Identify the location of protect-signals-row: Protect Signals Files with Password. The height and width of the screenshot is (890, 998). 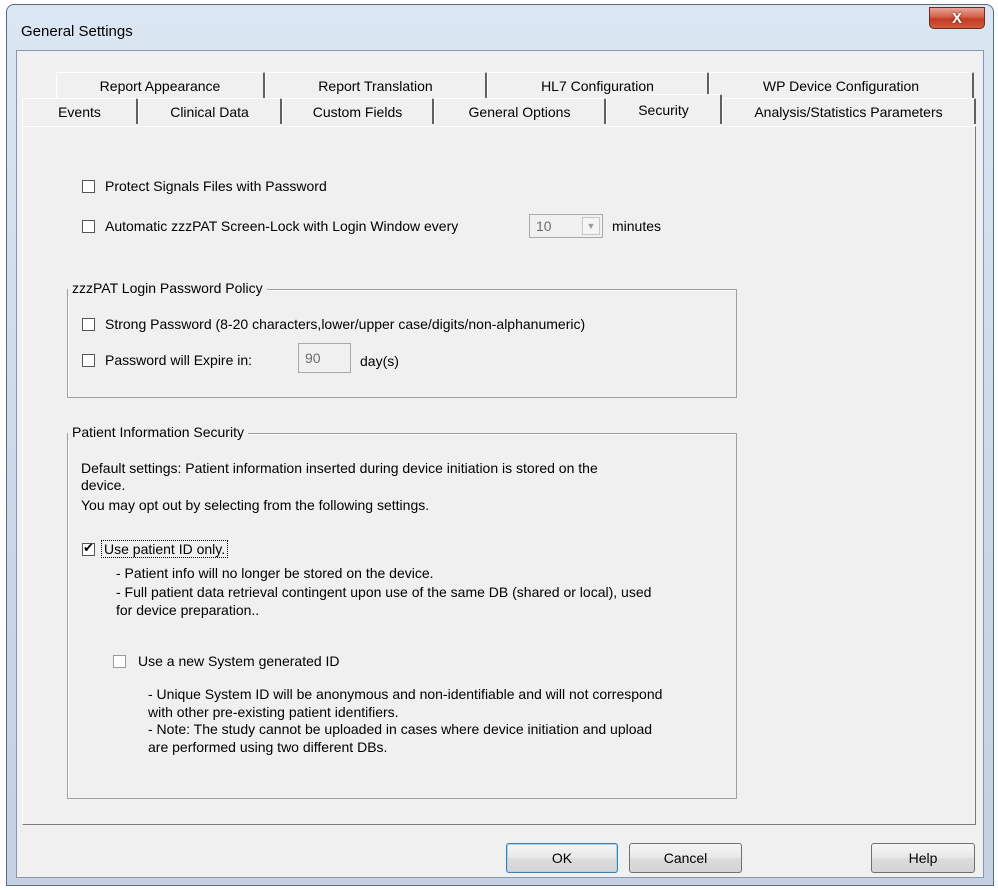
(204, 186).